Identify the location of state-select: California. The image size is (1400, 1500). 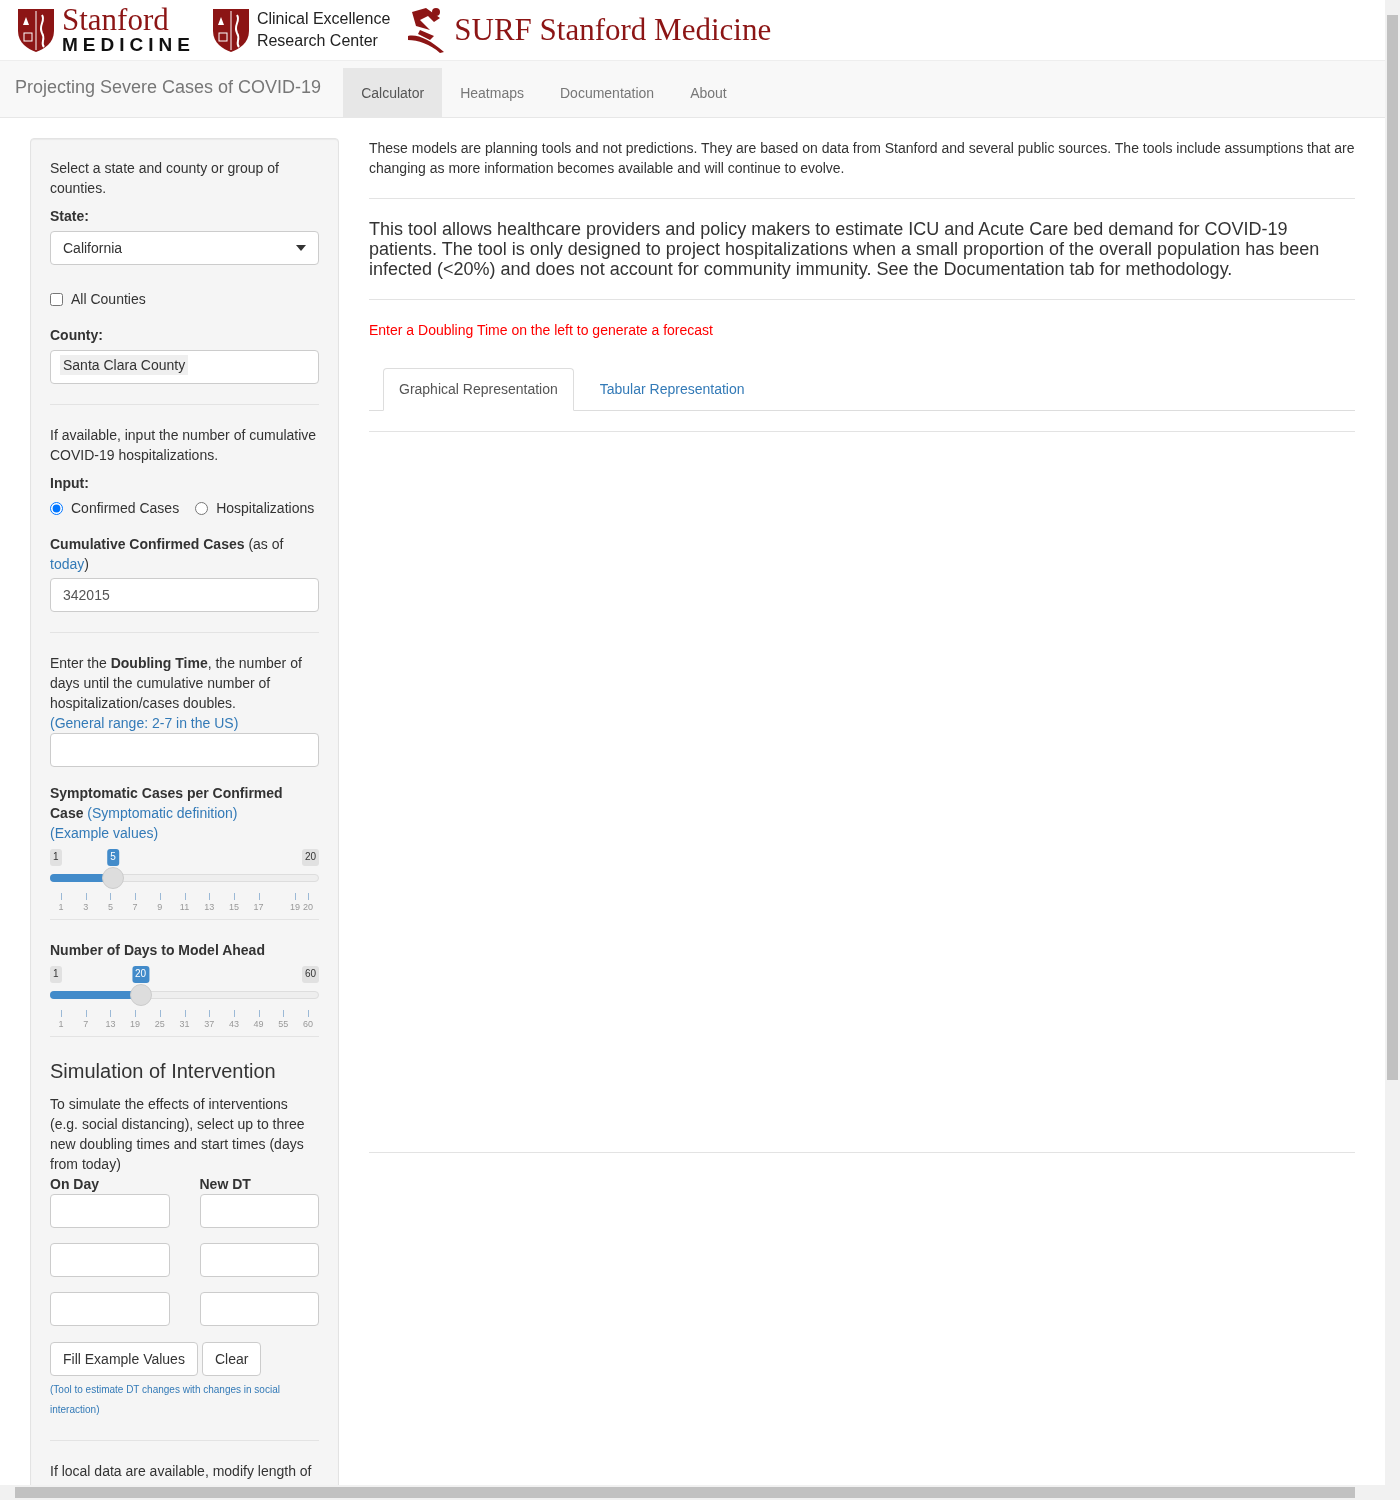
(184, 248).